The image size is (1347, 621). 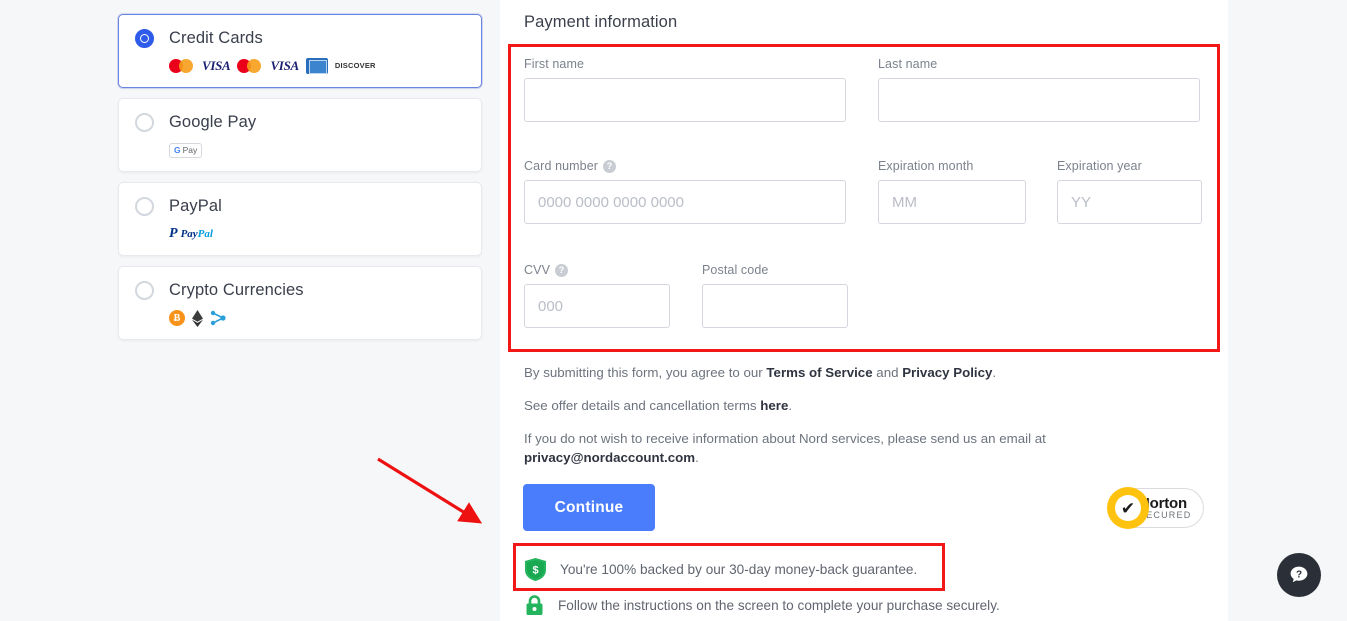 What do you see at coordinates (597, 270) in the screenshot?
I see `label-cvv: CVV ?` at bounding box center [597, 270].